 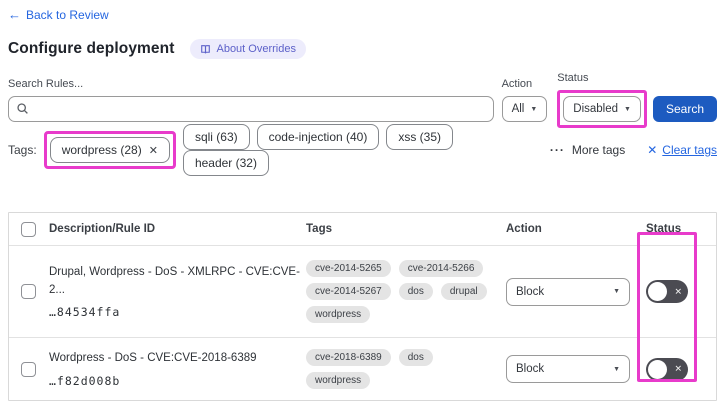 What do you see at coordinates (102, 229) in the screenshot?
I see `column-description: Description/Rule ID` at bounding box center [102, 229].